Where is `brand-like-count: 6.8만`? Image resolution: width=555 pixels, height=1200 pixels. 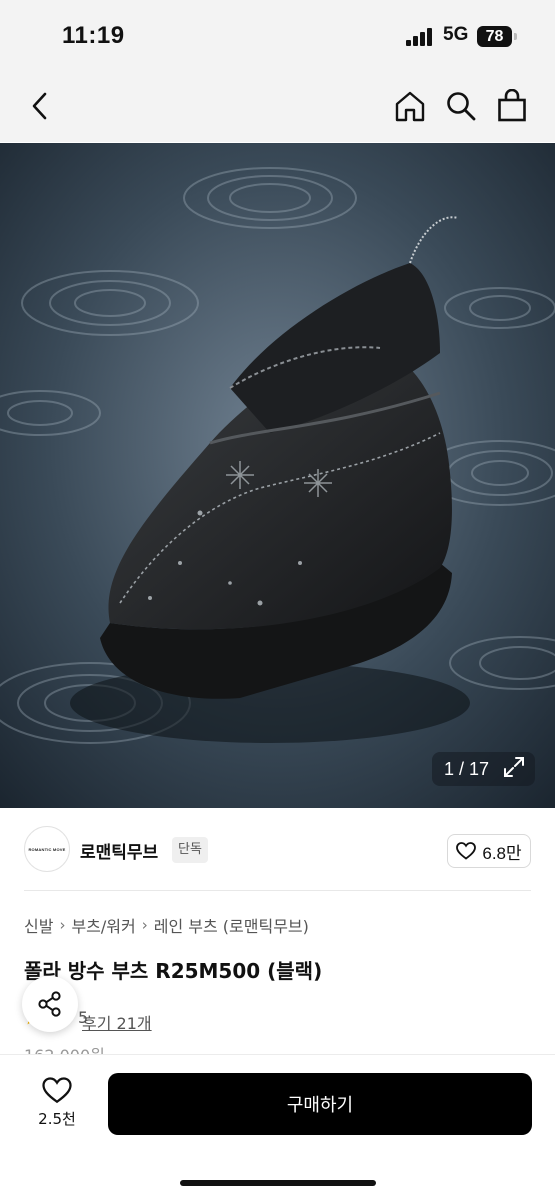
brand-like-count: 6.8만 is located at coordinates (502, 853).